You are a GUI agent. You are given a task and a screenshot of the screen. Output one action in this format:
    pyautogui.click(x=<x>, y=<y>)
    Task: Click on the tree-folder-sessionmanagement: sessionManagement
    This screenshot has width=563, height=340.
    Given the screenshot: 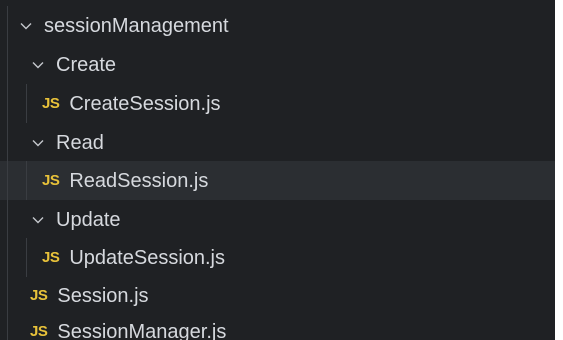 What is the action you would take?
    pyautogui.click(x=277, y=25)
    